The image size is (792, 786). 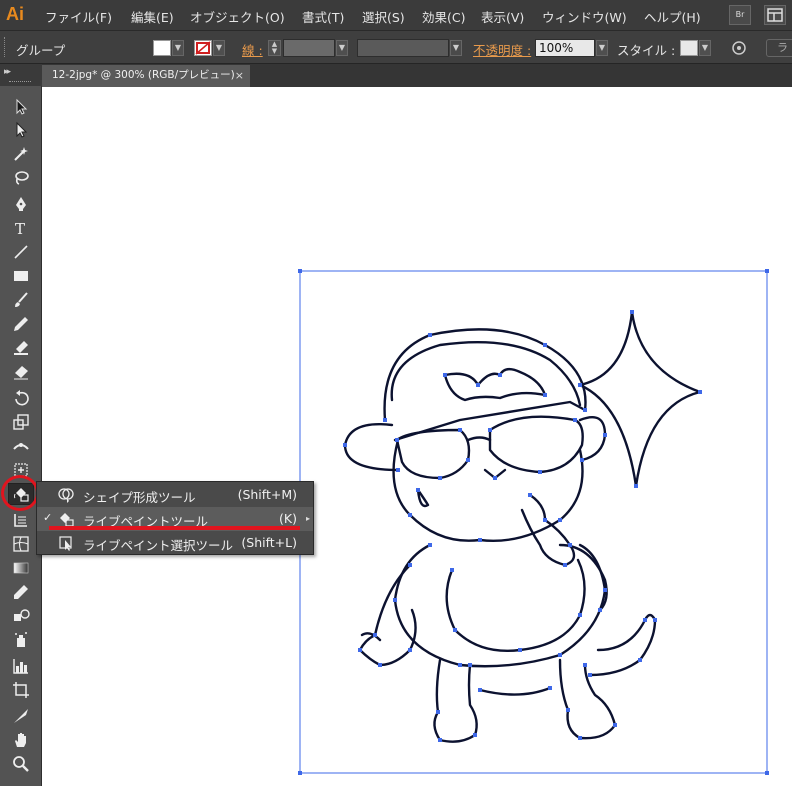 What do you see at coordinates (274, 48) in the screenshot?
I see `stroke-weight-spinner: ▲ ▼` at bounding box center [274, 48].